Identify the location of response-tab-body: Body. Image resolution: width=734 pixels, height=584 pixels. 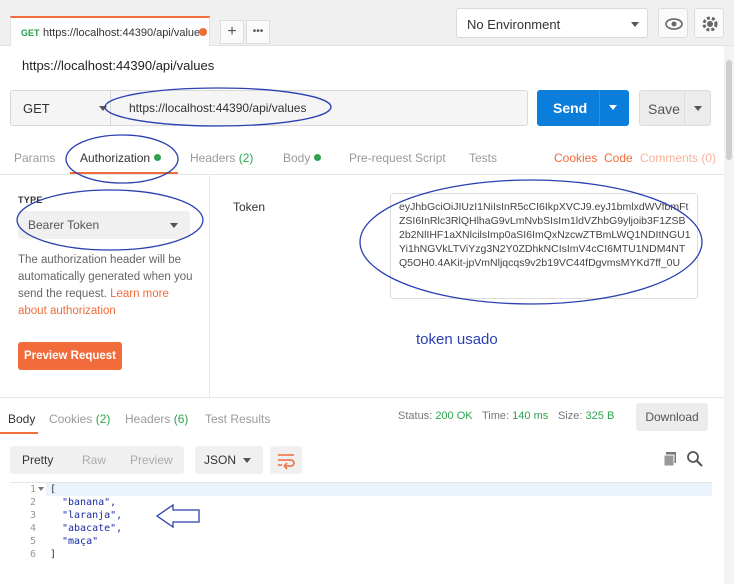
(21, 419).